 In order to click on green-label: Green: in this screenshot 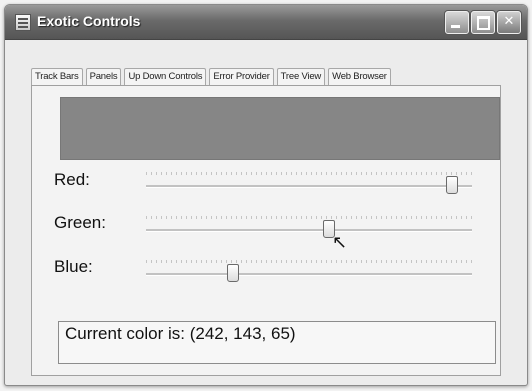, I will do `click(80, 222)`.